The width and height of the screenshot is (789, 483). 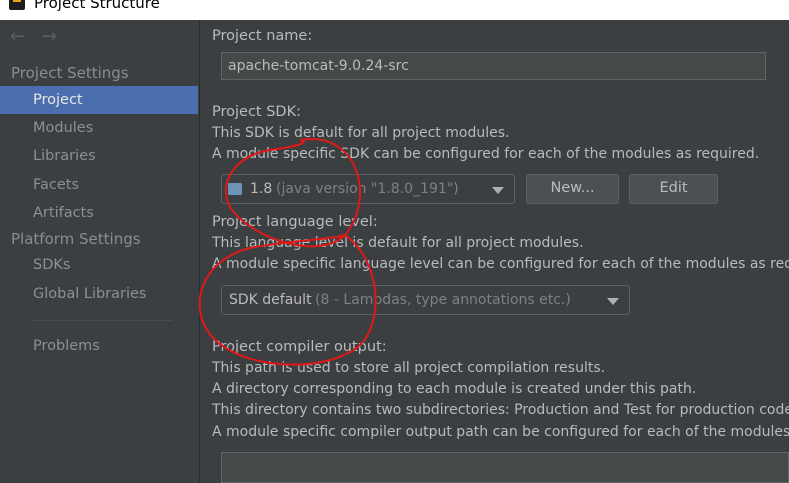 I want to click on sidebar-item-libraries: Libraries, so click(x=99, y=156).